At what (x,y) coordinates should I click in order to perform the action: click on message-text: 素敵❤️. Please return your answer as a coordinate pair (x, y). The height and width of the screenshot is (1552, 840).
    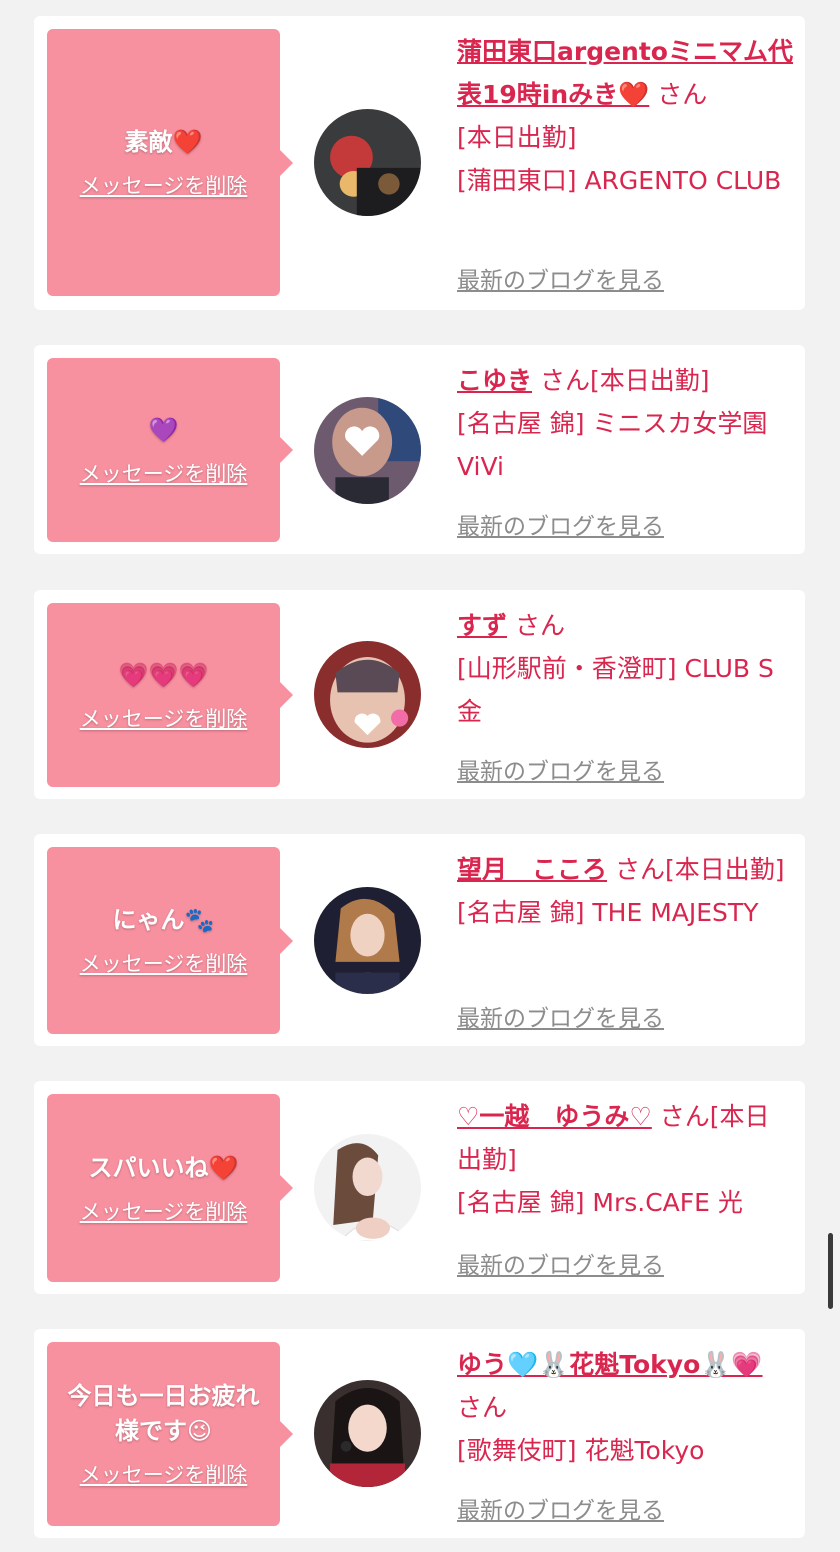
    Looking at the image, I should click on (163, 142).